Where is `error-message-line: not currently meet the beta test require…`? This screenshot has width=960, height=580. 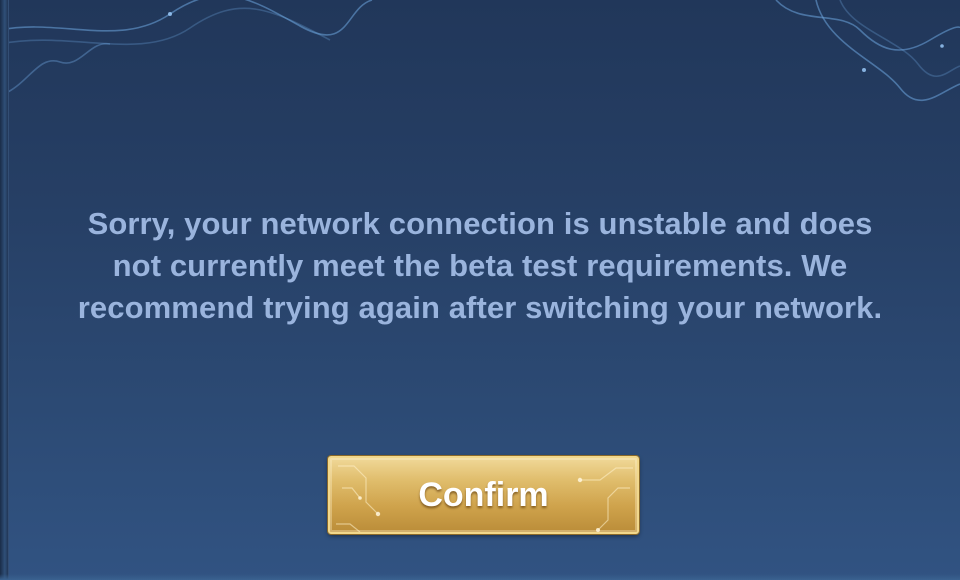
error-message-line: not currently meet the beta test require… is located at coordinates (480, 265).